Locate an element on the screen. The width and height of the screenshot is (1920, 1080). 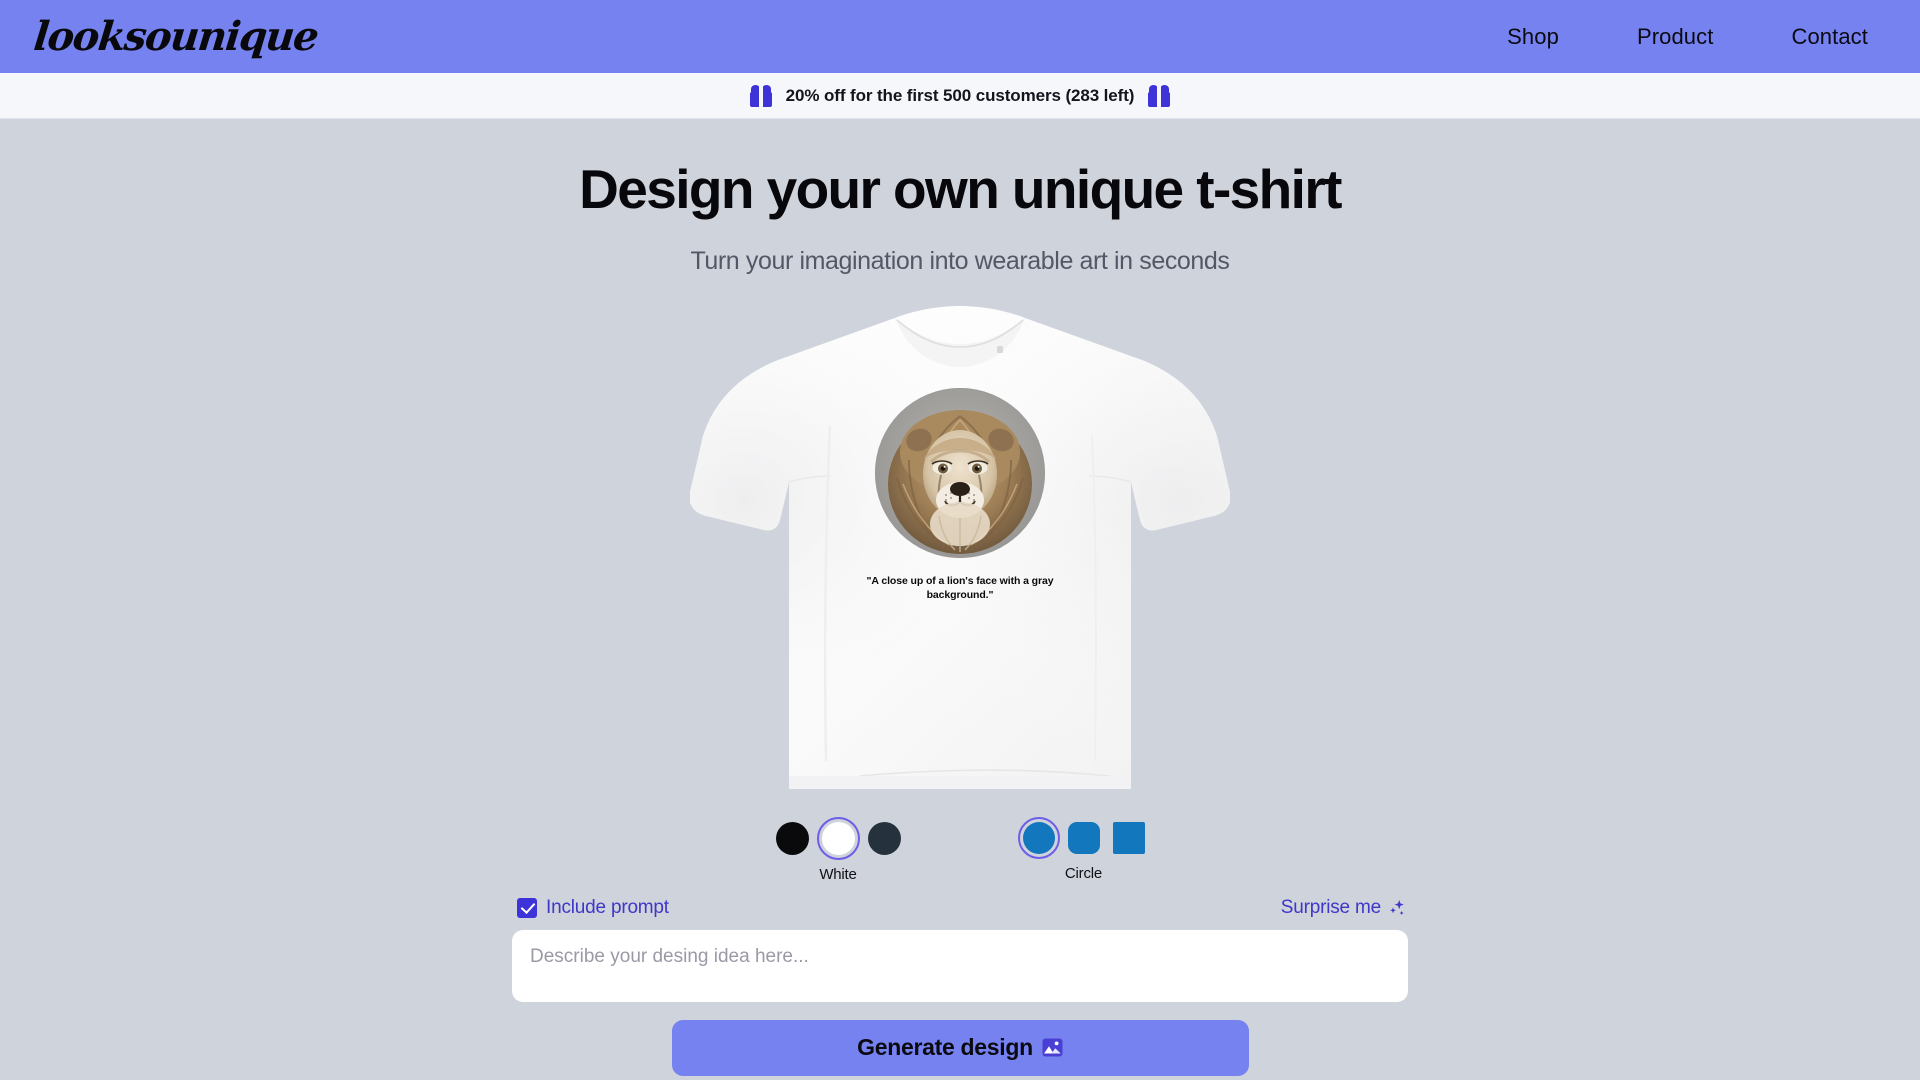
color-picker: White is located at coordinates (838, 849).